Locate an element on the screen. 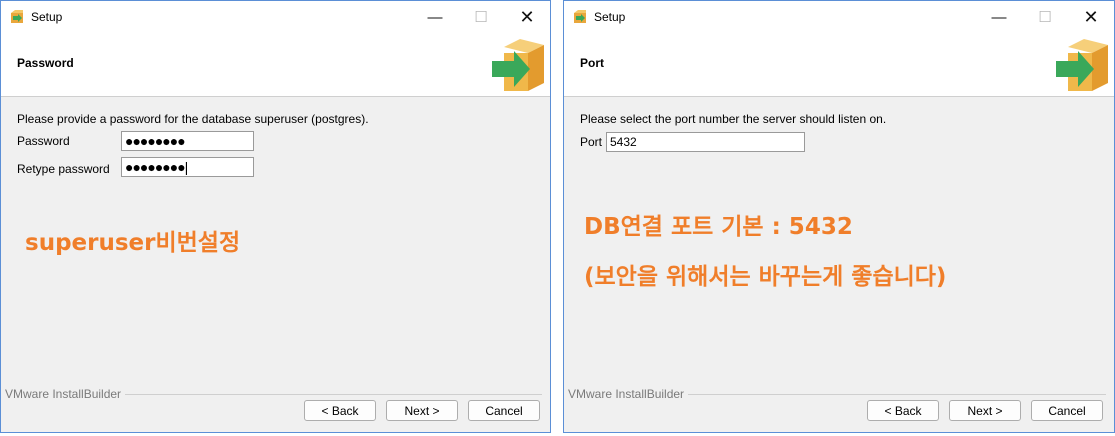  page-header: Password is located at coordinates (275, 65).